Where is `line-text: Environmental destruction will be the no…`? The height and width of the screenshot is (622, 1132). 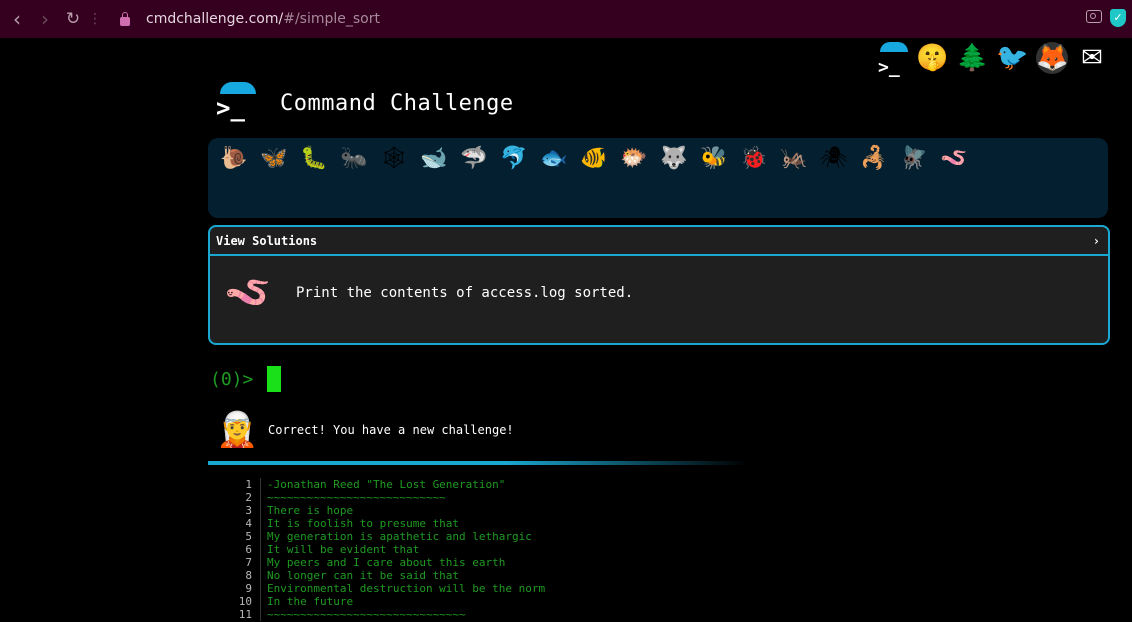
line-text: Environmental destruction will be the no… is located at coordinates (406, 588).